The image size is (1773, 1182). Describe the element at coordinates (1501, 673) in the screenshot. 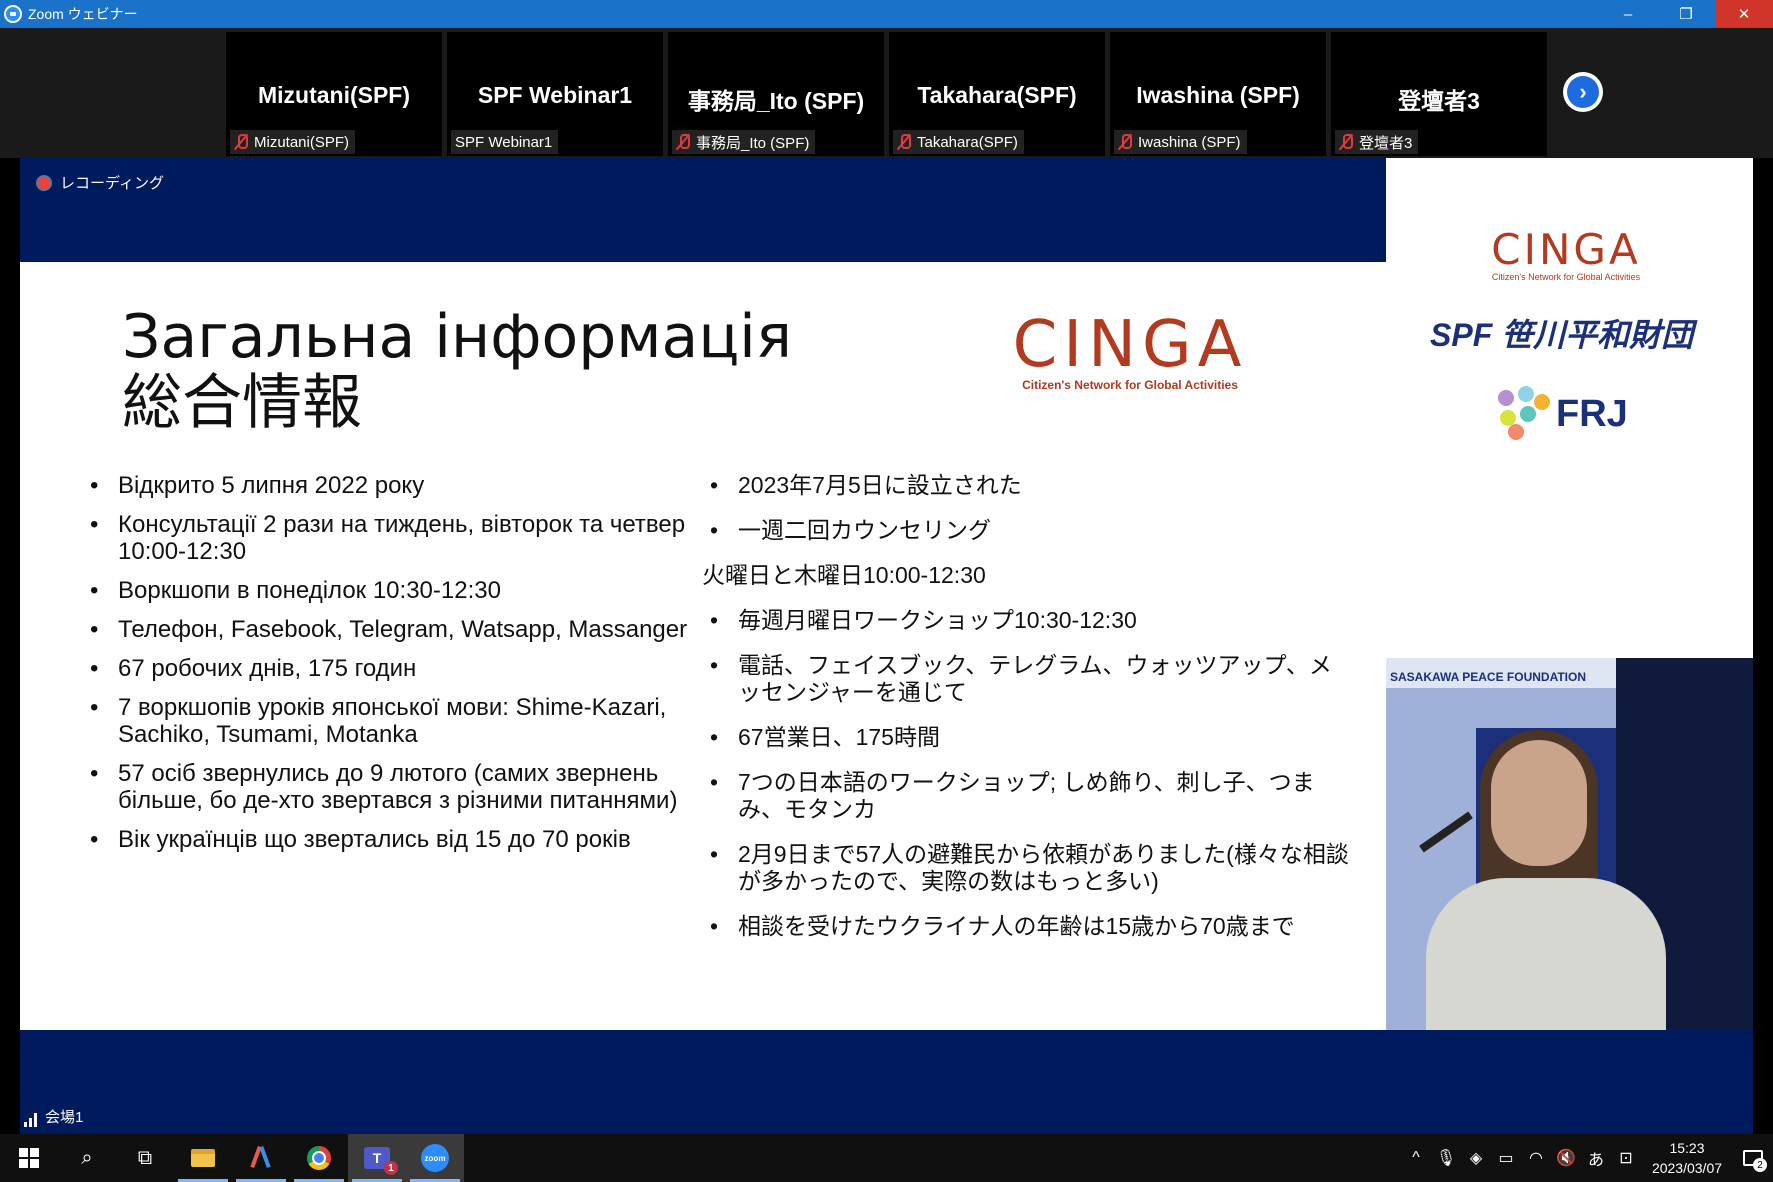

I see `video-banner: SASAKAWA PEACE FOUNDATION` at that location.